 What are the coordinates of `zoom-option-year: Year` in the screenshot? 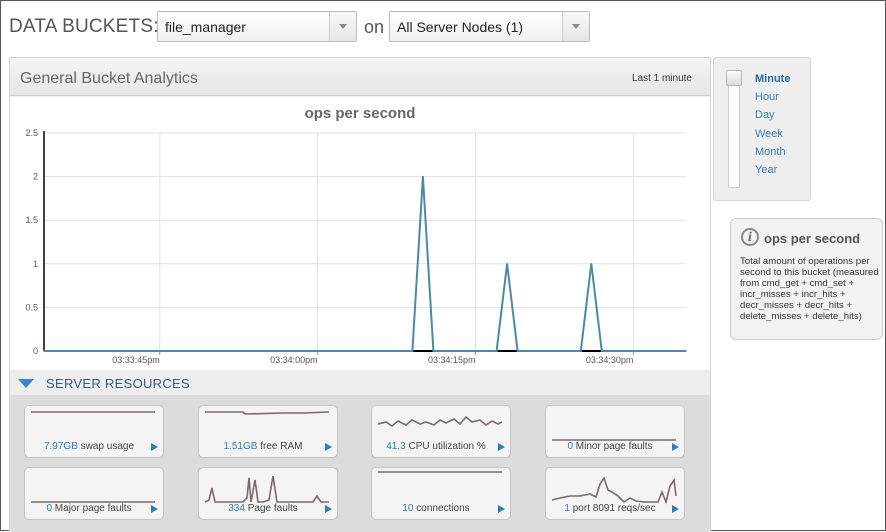 It's located at (772, 172).